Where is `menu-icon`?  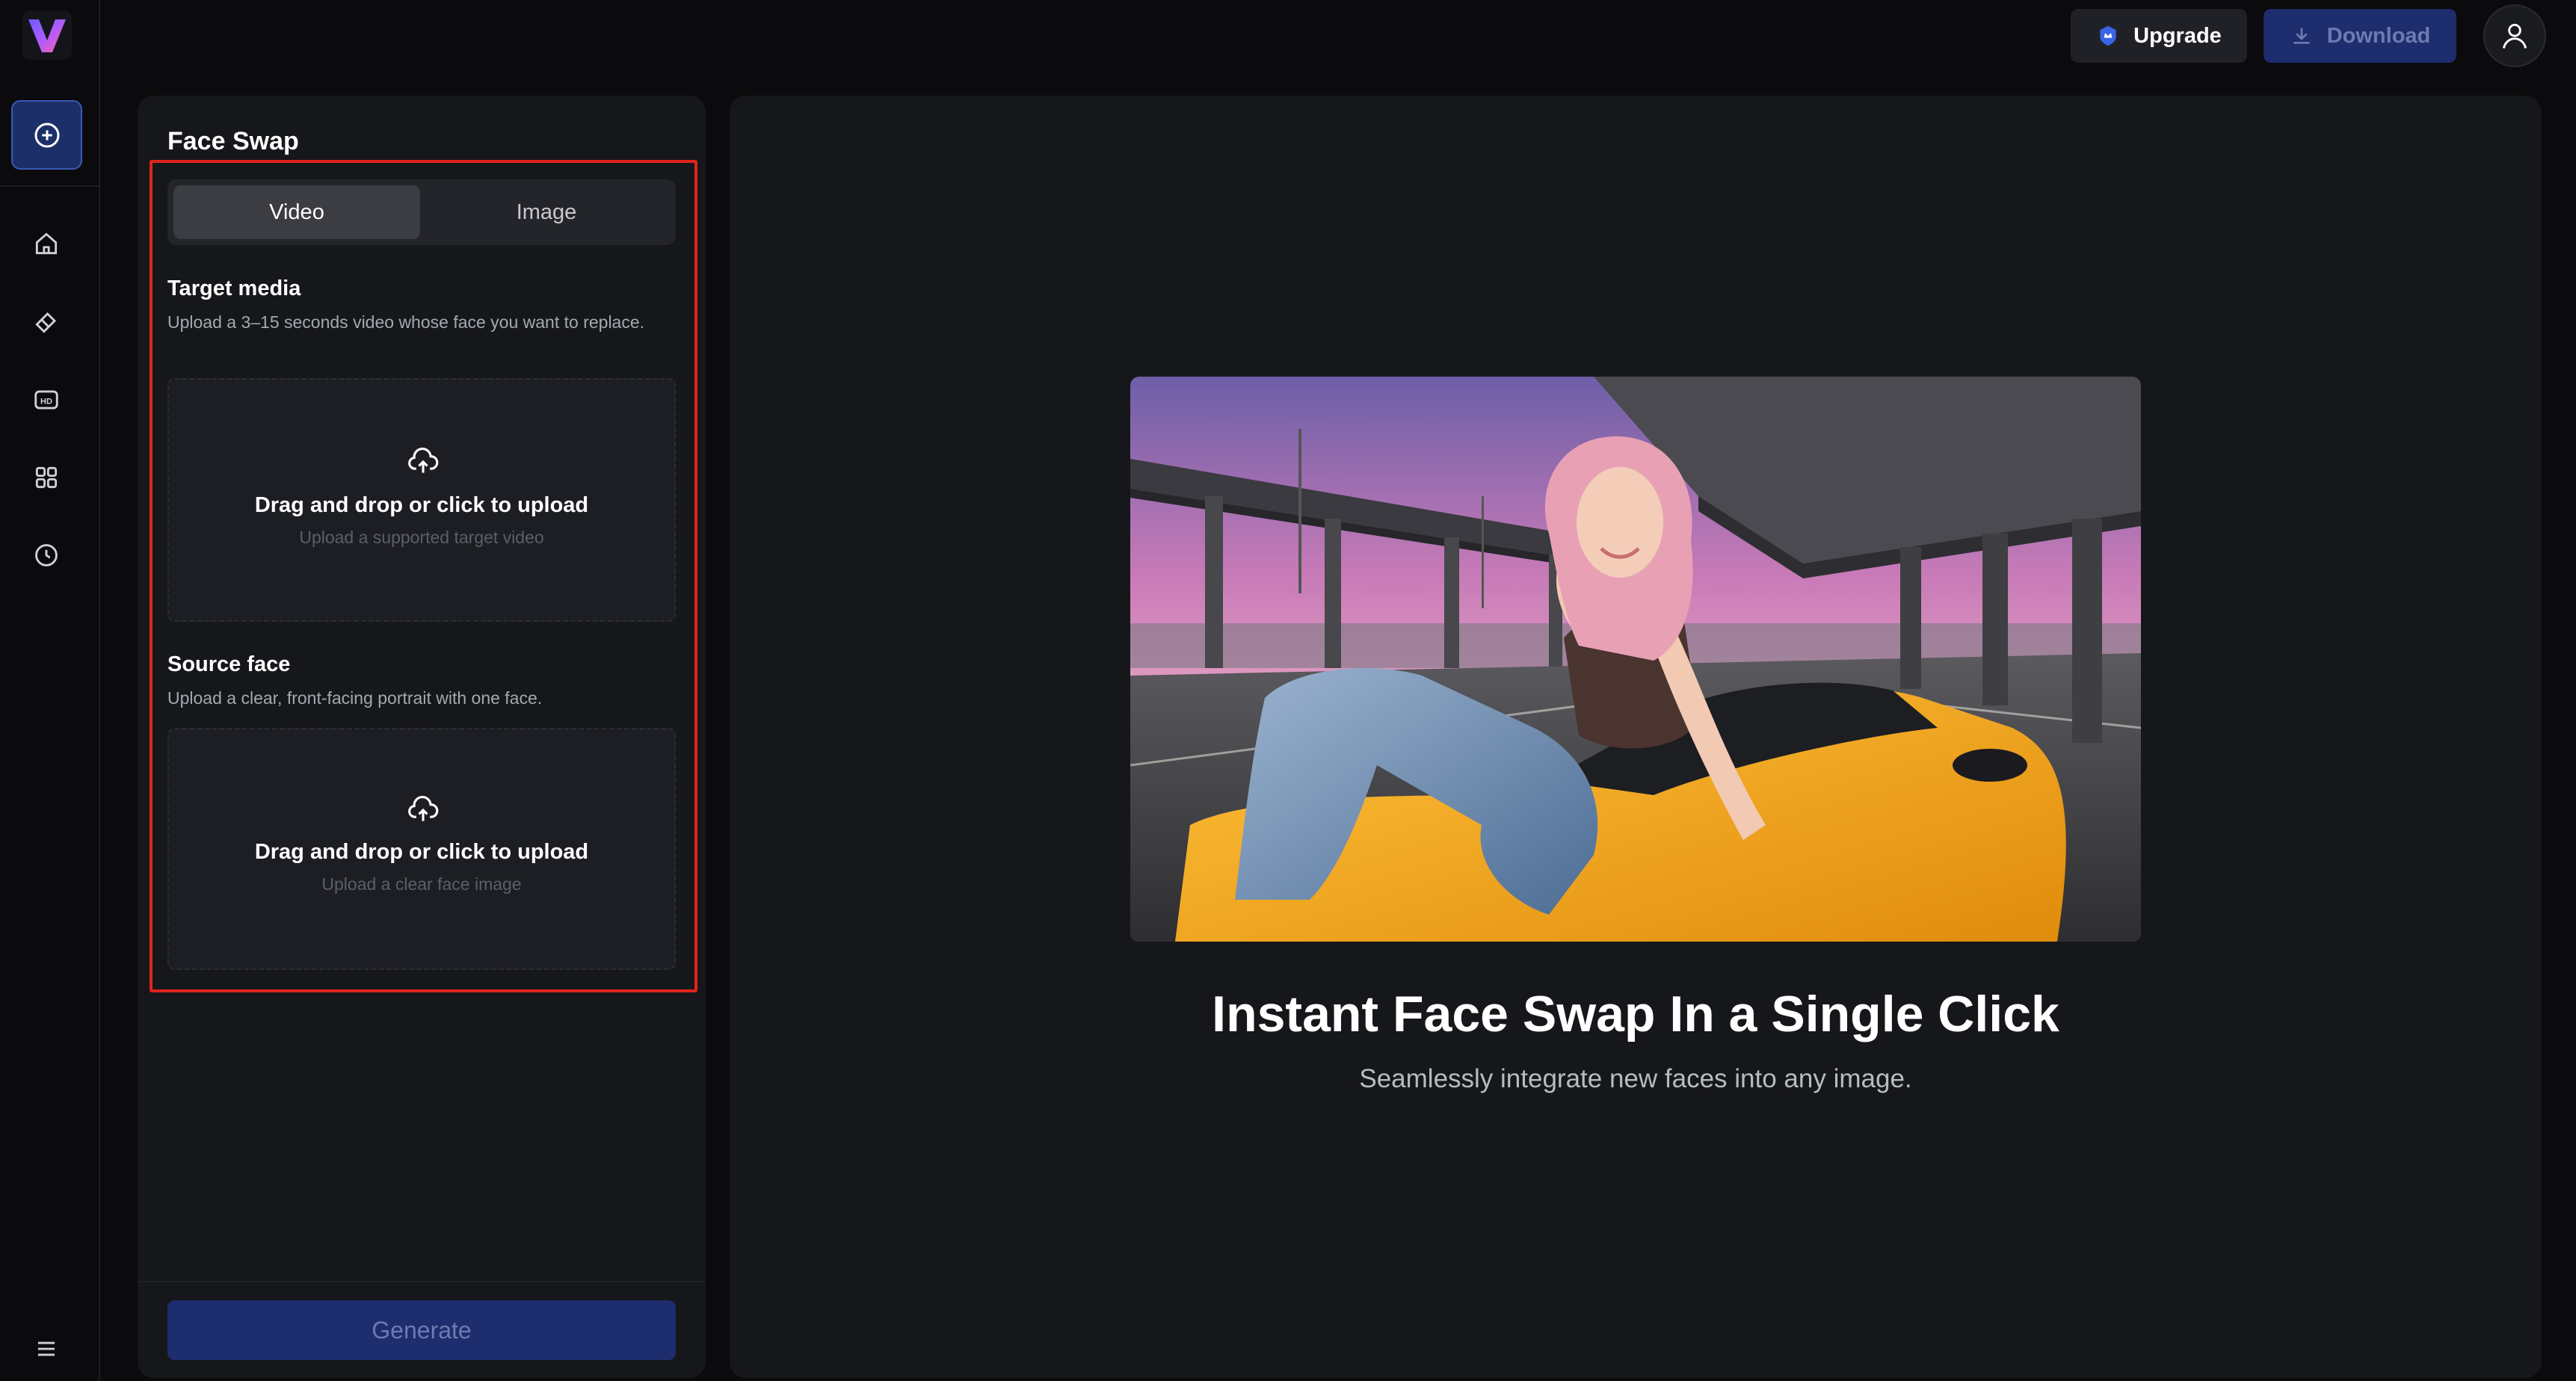
menu-icon is located at coordinates (46, 1349).